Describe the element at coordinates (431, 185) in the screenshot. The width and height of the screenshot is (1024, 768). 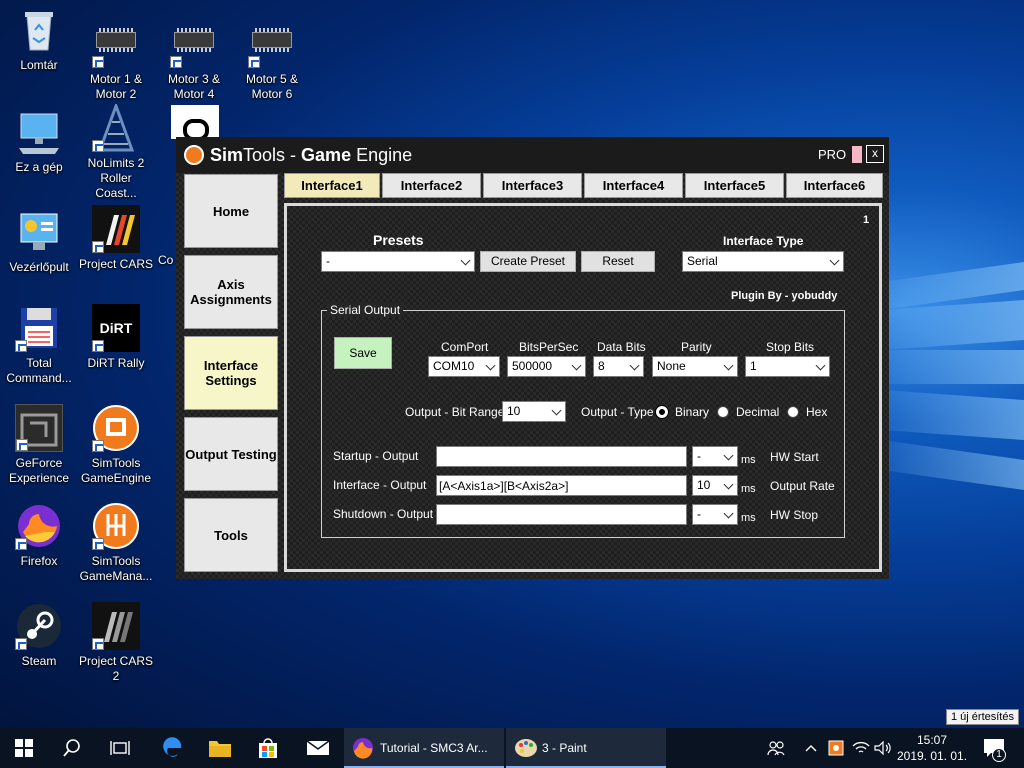
I see `tab-interface2: Interface2` at that location.